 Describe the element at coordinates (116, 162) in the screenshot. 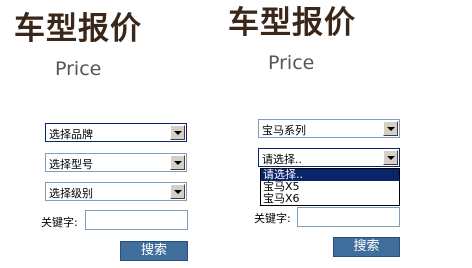

I see `model-select: 选择型号` at that location.